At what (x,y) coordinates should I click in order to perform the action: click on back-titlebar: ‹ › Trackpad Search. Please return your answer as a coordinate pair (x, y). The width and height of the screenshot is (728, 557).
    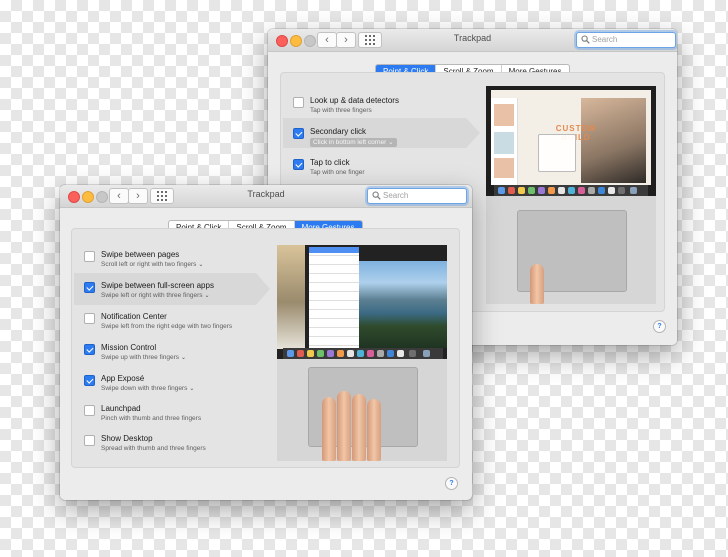
    Looking at the image, I should click on (472, 40).